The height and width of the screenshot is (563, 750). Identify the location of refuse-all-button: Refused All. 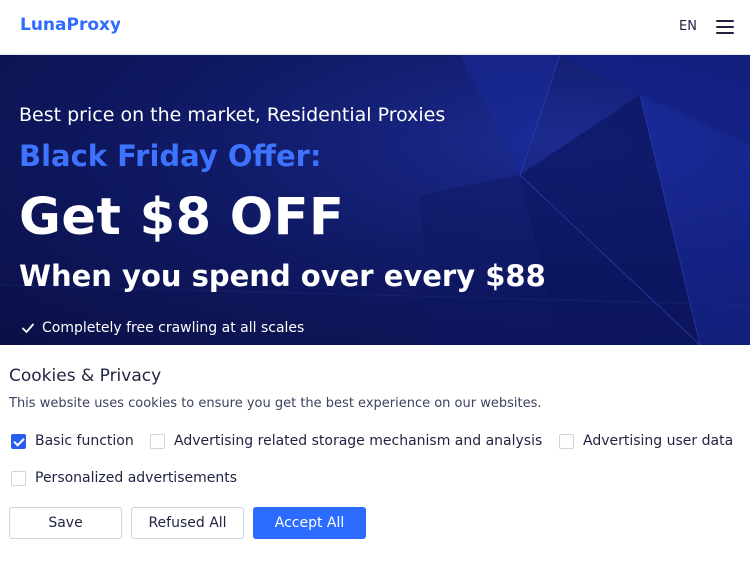
(187, 523).